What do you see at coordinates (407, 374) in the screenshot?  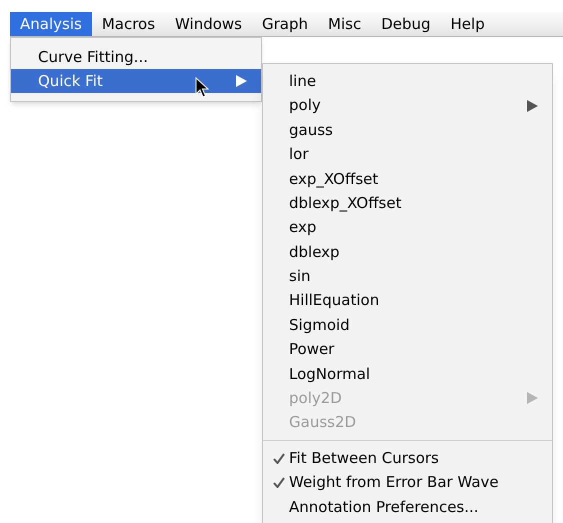 I see `menu-item: LogNormal` at bounding box center [407, 374].